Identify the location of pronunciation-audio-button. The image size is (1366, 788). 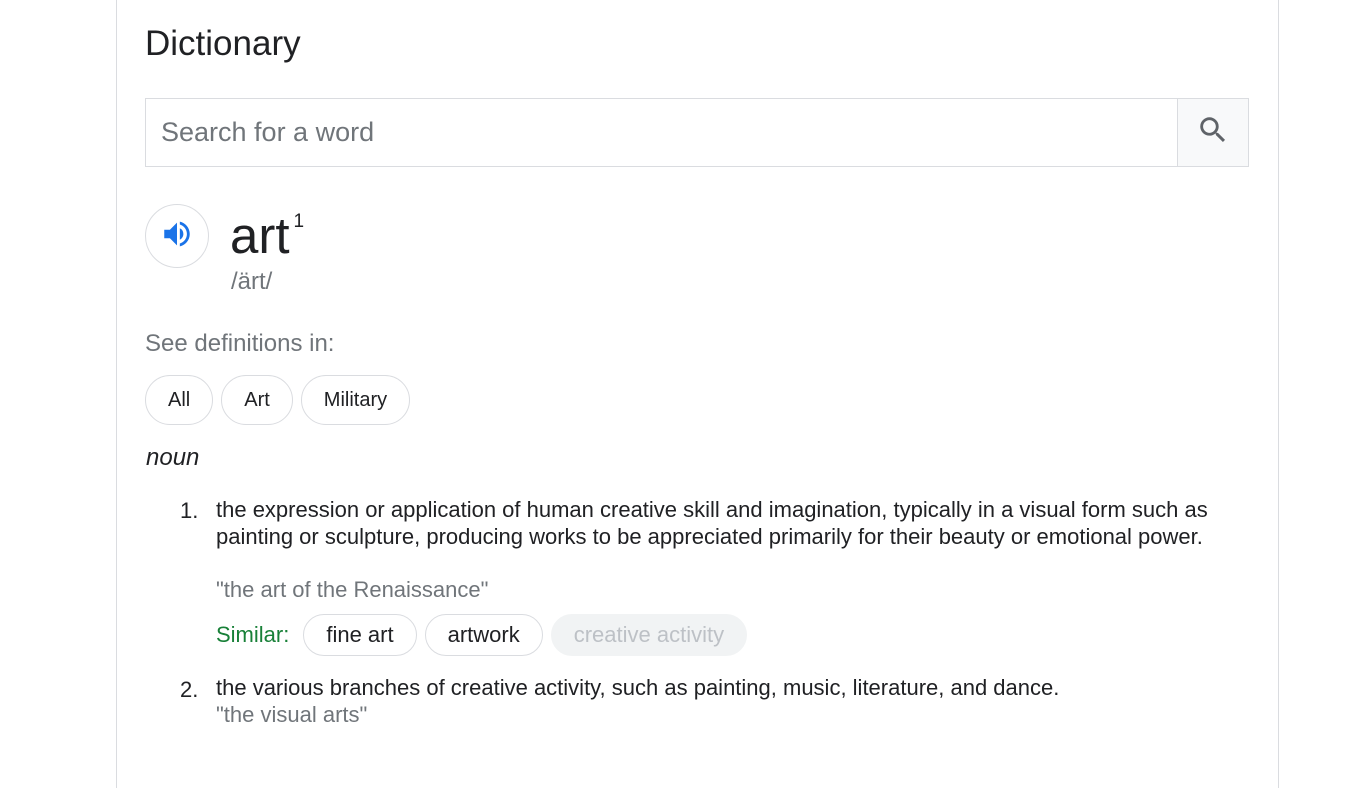
(177, 236).